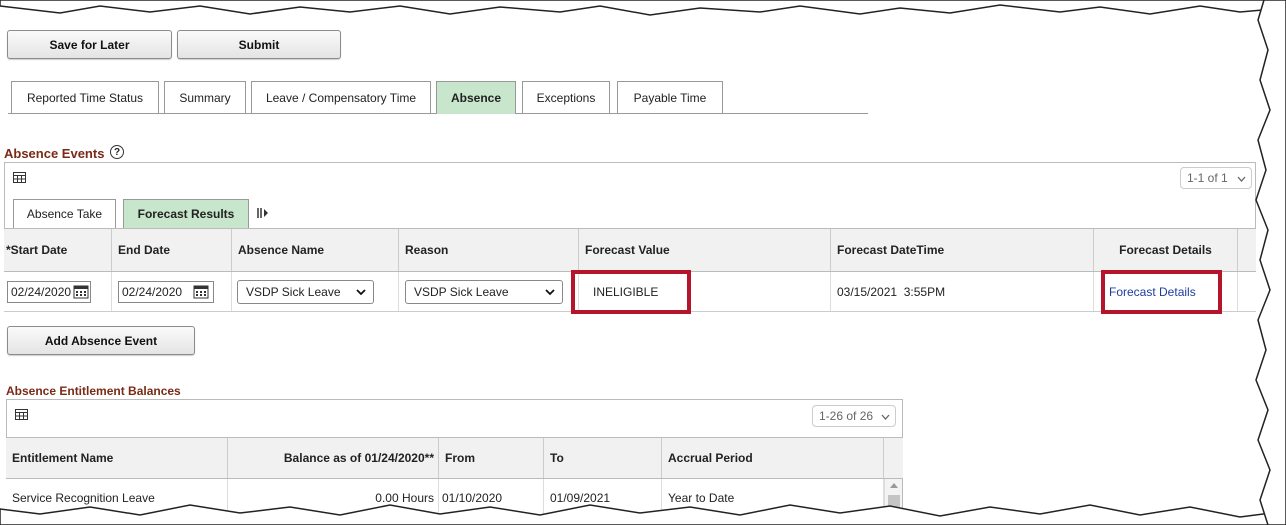 Image resolution: width=1286 pixels, height=525 pixels. I want to click on col-start-date: *Start Date, so click(58, 250).